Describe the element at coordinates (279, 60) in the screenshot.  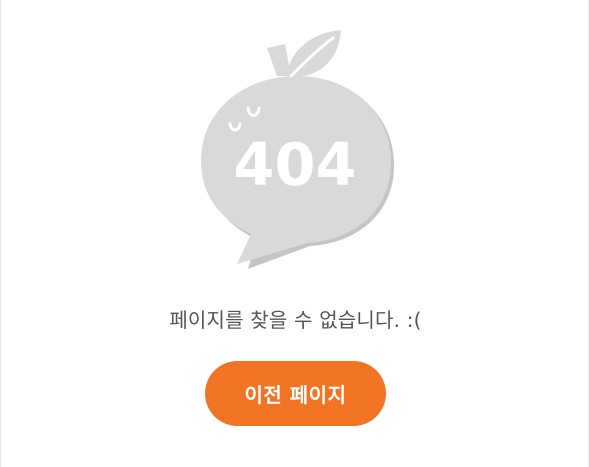
I see `stem-shape` at that location.